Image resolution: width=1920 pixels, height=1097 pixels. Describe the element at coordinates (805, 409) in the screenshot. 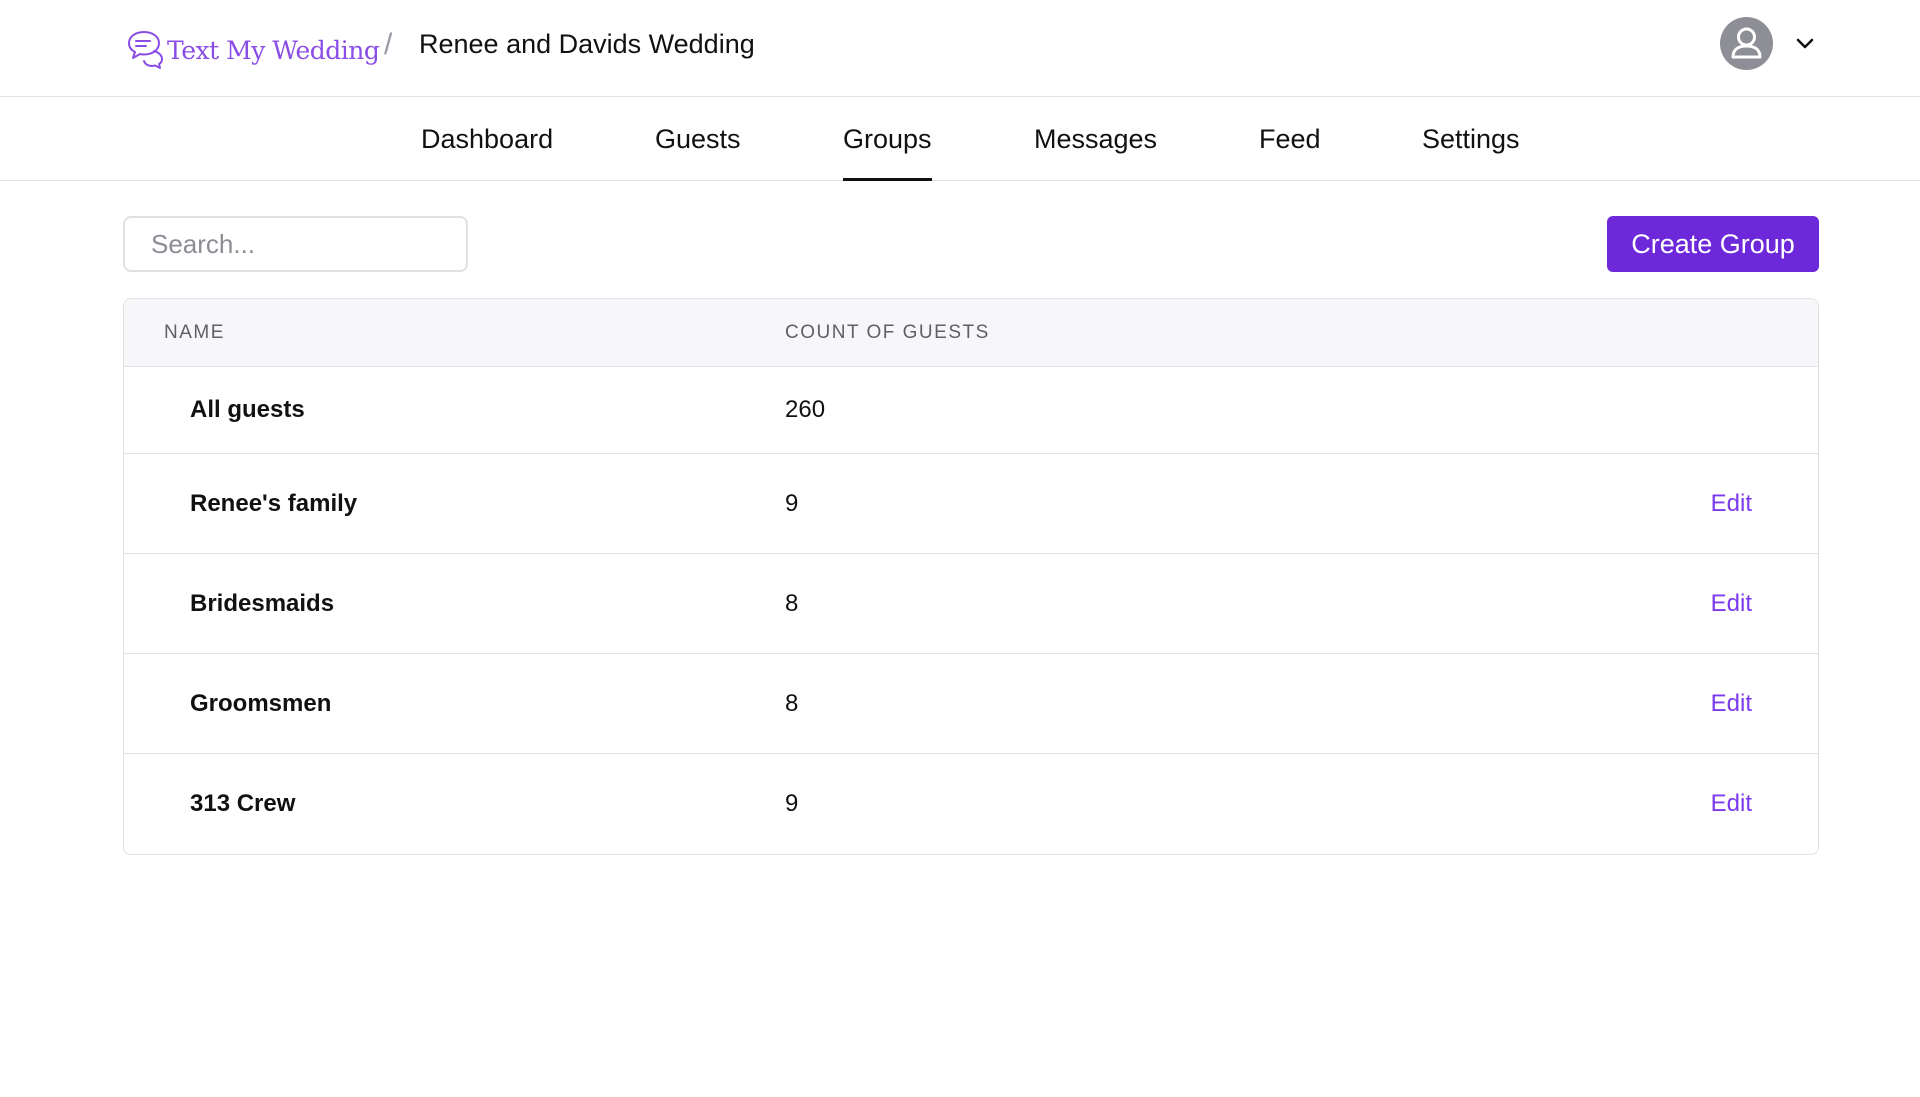

I see `guest-count: 260` at that location.